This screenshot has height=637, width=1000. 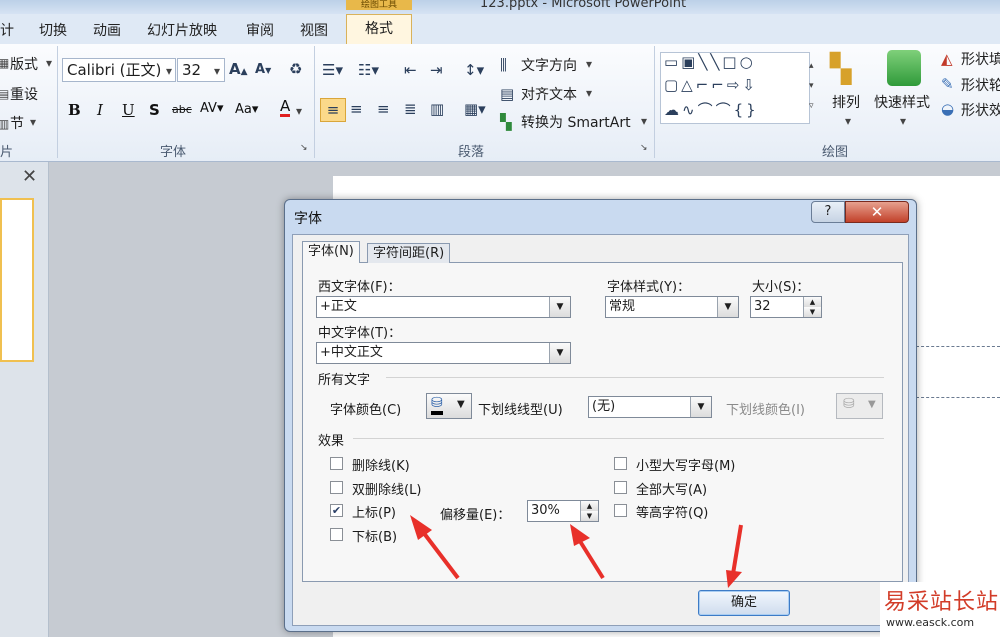 I want to click on arrow-to-superscript, so click(x=439, y=553).